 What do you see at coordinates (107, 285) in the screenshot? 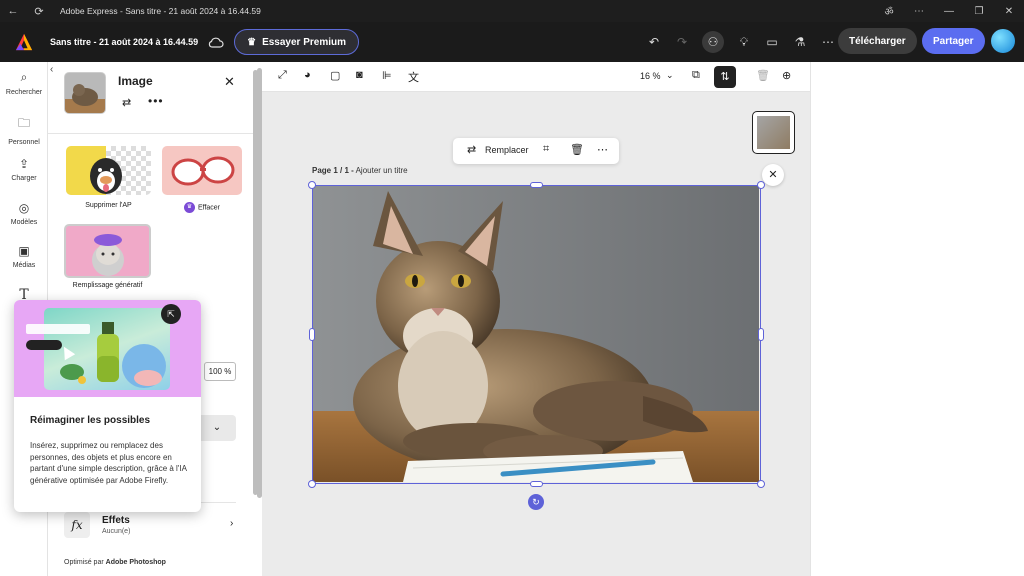
I see `generative-fill-label: Remplissage génératif` at bounding box center [107, 285].